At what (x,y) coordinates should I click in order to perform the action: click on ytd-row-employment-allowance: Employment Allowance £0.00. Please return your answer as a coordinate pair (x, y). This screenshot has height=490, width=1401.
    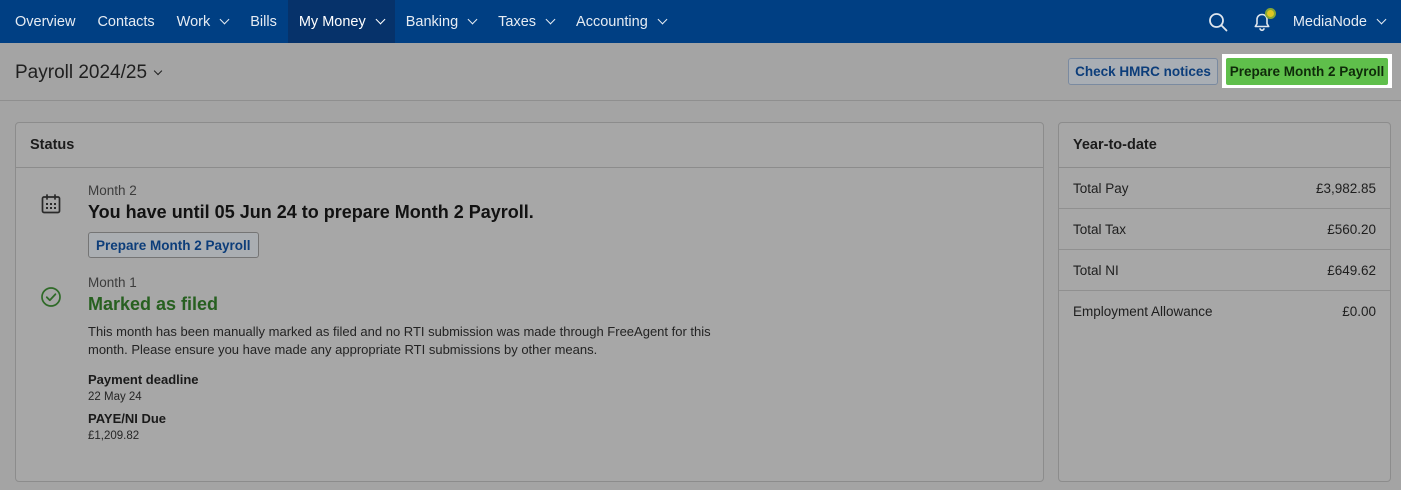
    Looking at the image, I should click on (1224, 311).